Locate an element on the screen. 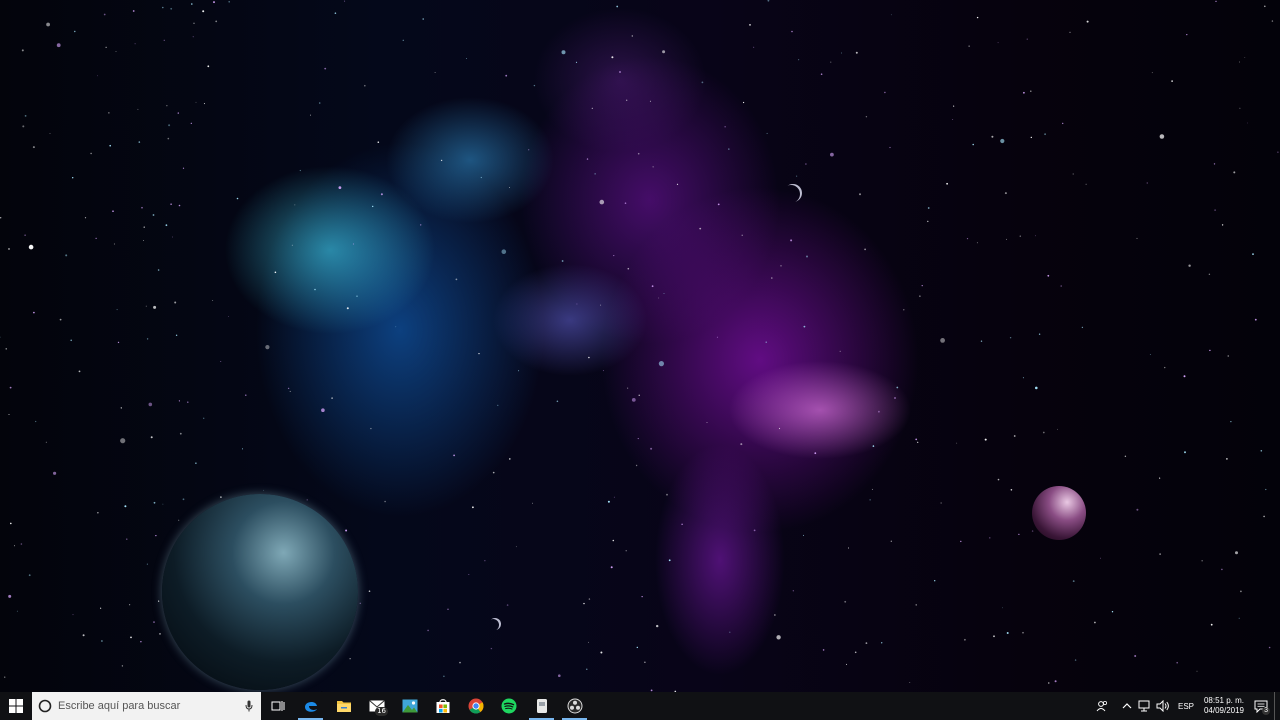 The width and height of the screenshot is (1280, 720). task-view-button is located at coordinates (277, 706).